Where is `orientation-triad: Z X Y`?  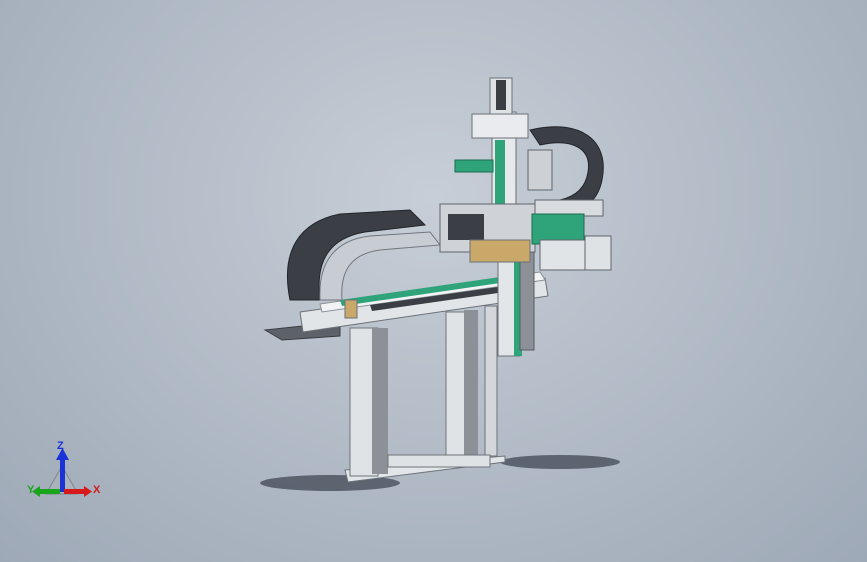
orientation-triad: Z X Y is located at coordinates (67, 472).